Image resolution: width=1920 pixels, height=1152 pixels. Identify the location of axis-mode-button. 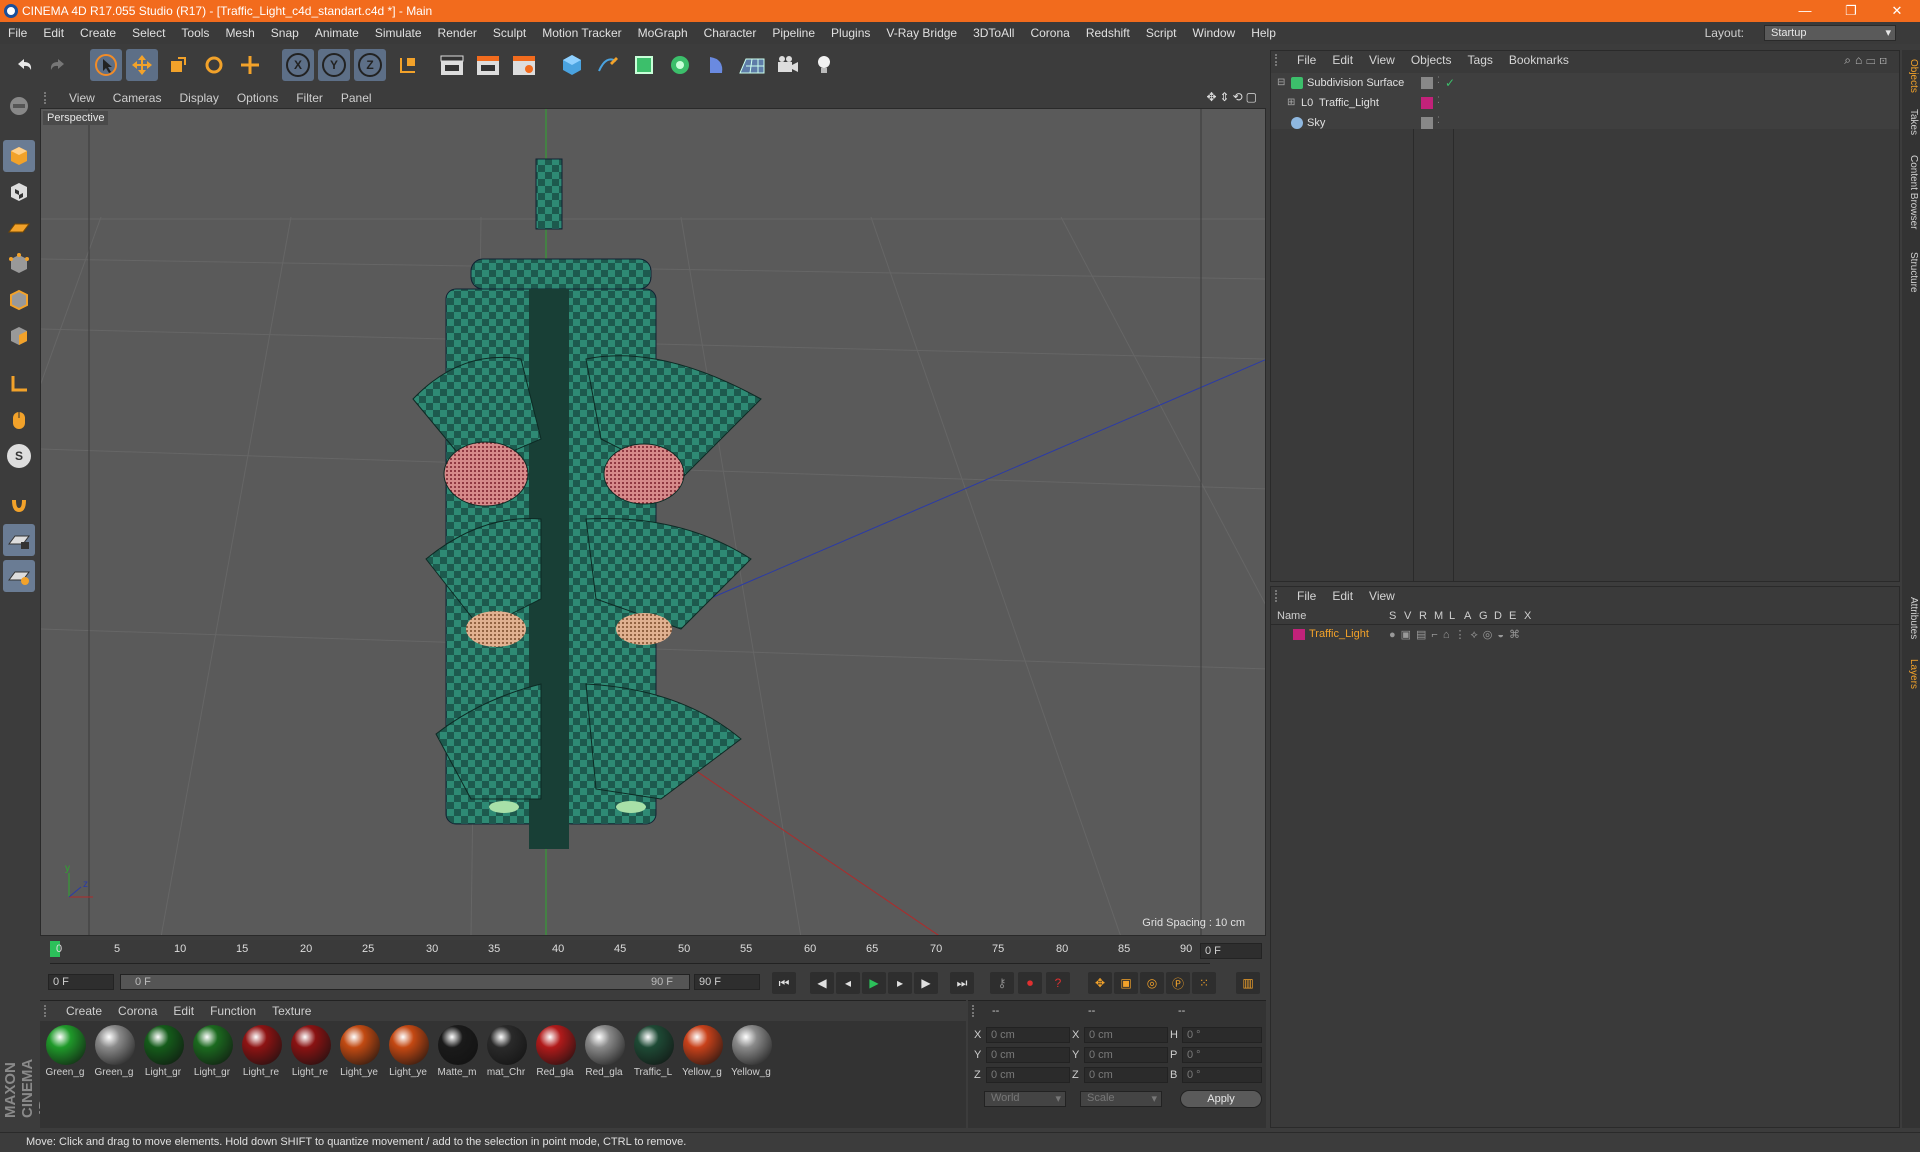
(19, 384).